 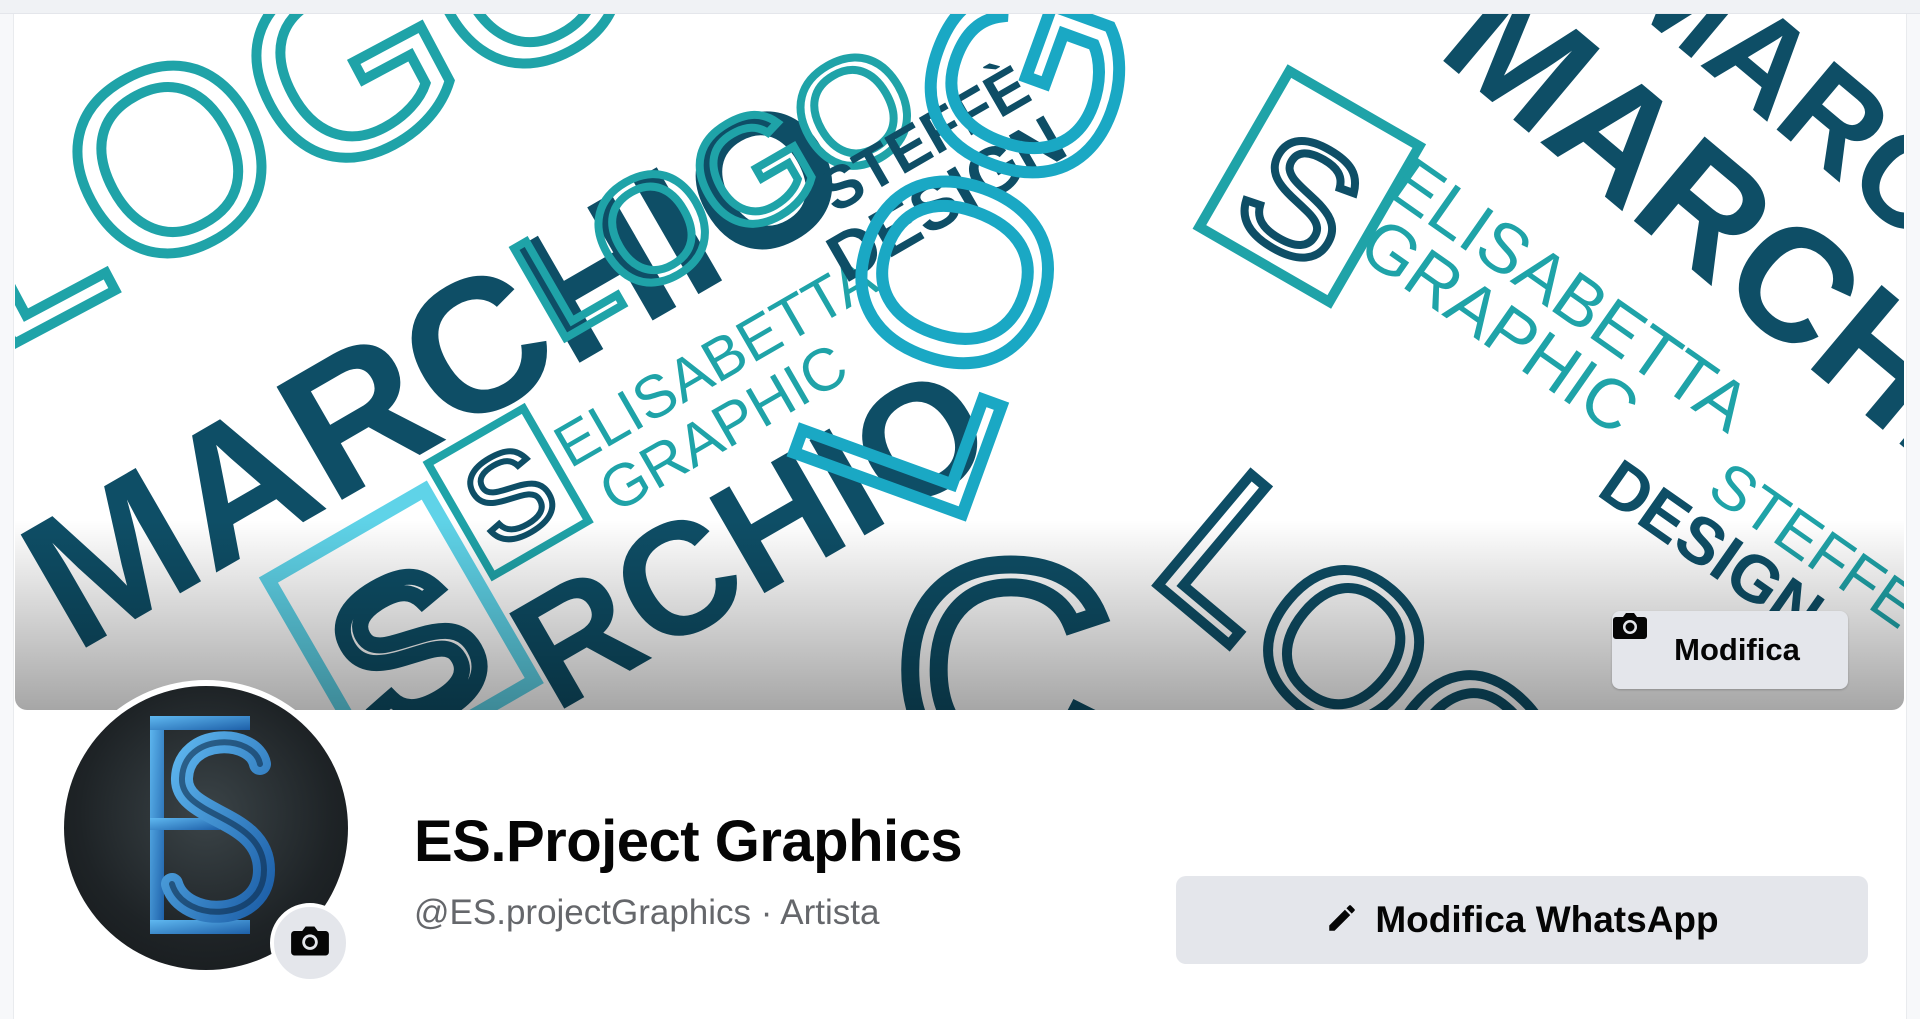 I want to click on page-title: ES.Project Graphics, so click(x=688, y=841).